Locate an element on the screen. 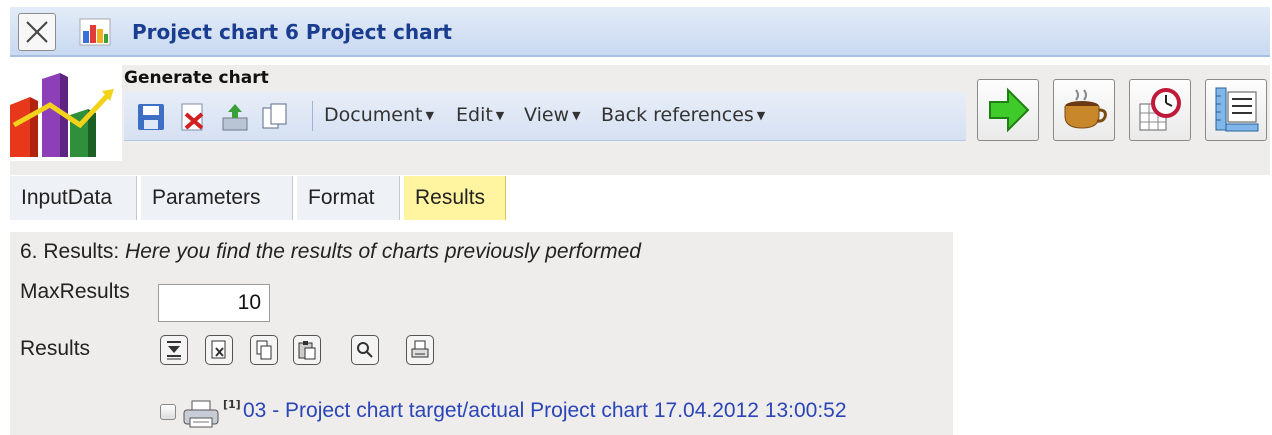 This screenshot has width=1272, height=435. results-label: Results is located at coordinates (55, 348).